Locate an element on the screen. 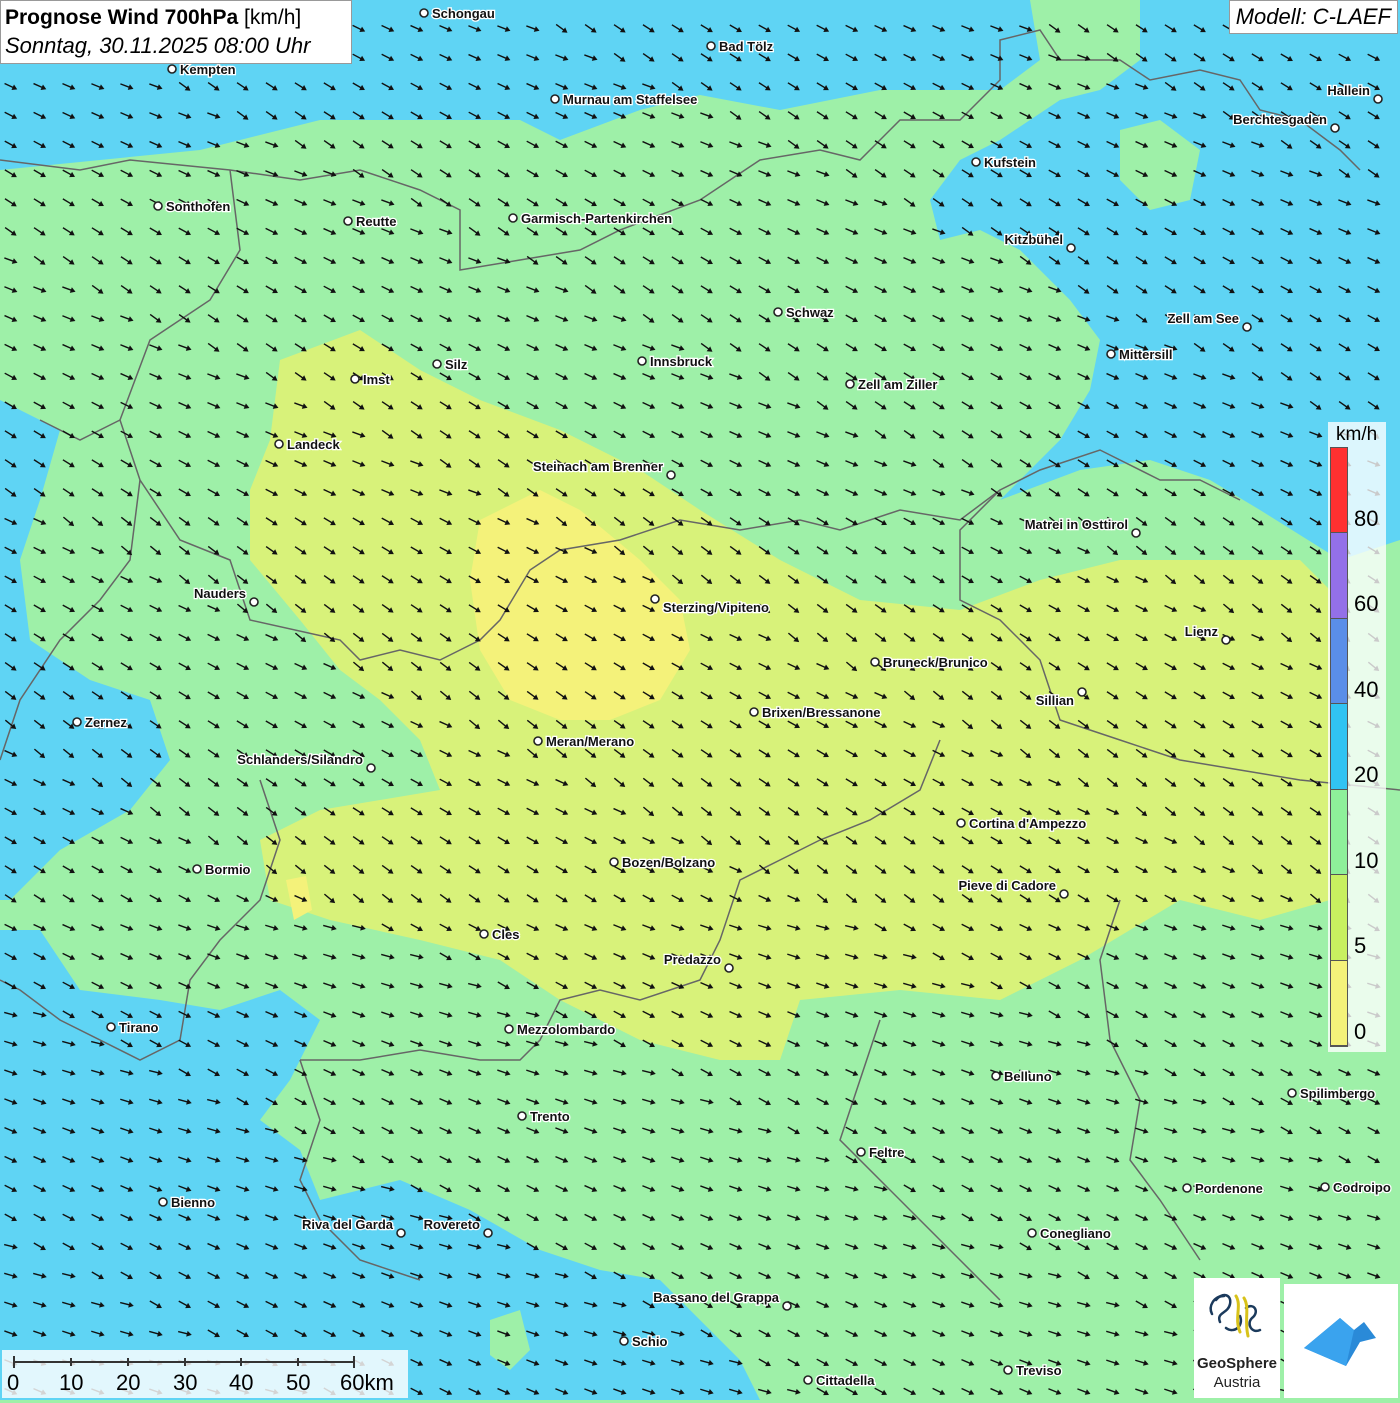 The height and width of the screenshot is (1403, 1400). city-label: Bruneck/Brunico is located at coordinates (935, 662).